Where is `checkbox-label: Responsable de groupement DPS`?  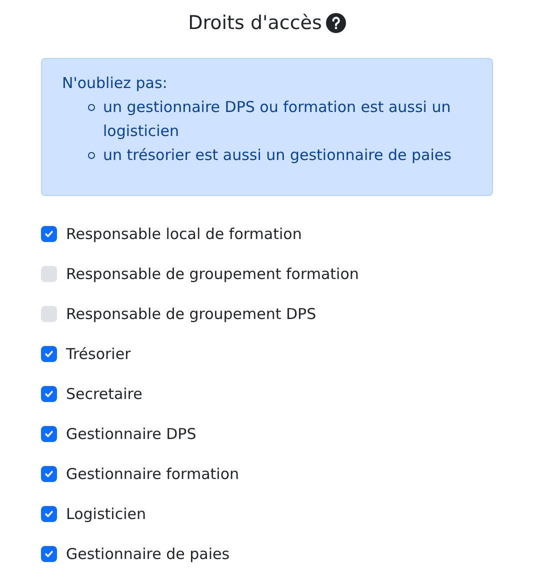
checkbox-label: Responsable de groupement DPS is located at coordinates (191, 314).